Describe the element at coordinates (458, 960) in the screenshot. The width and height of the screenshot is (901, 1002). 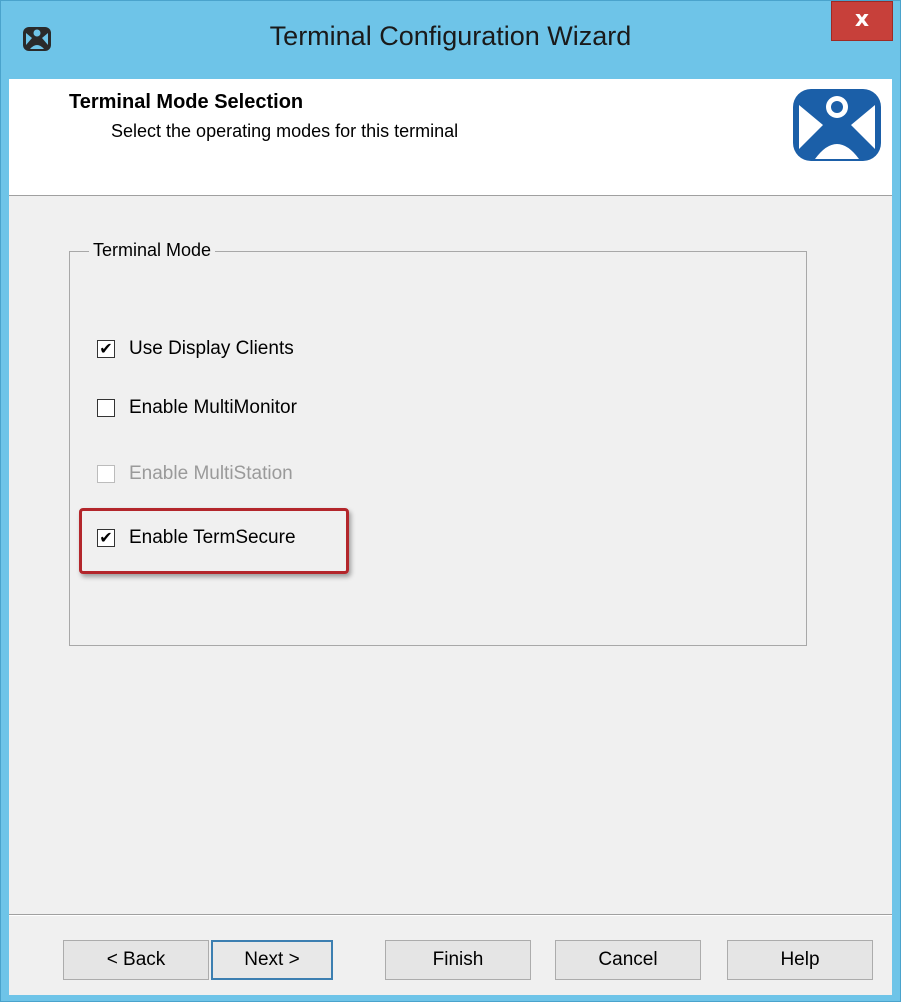
I see `finish-button: Finish` at that location.